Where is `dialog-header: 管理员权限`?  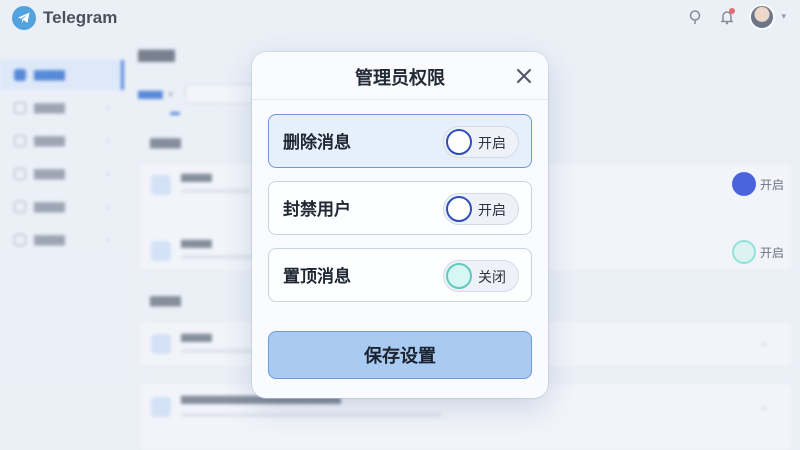 dialog-header: 管理员权限 is located at coordinates (400, 76).